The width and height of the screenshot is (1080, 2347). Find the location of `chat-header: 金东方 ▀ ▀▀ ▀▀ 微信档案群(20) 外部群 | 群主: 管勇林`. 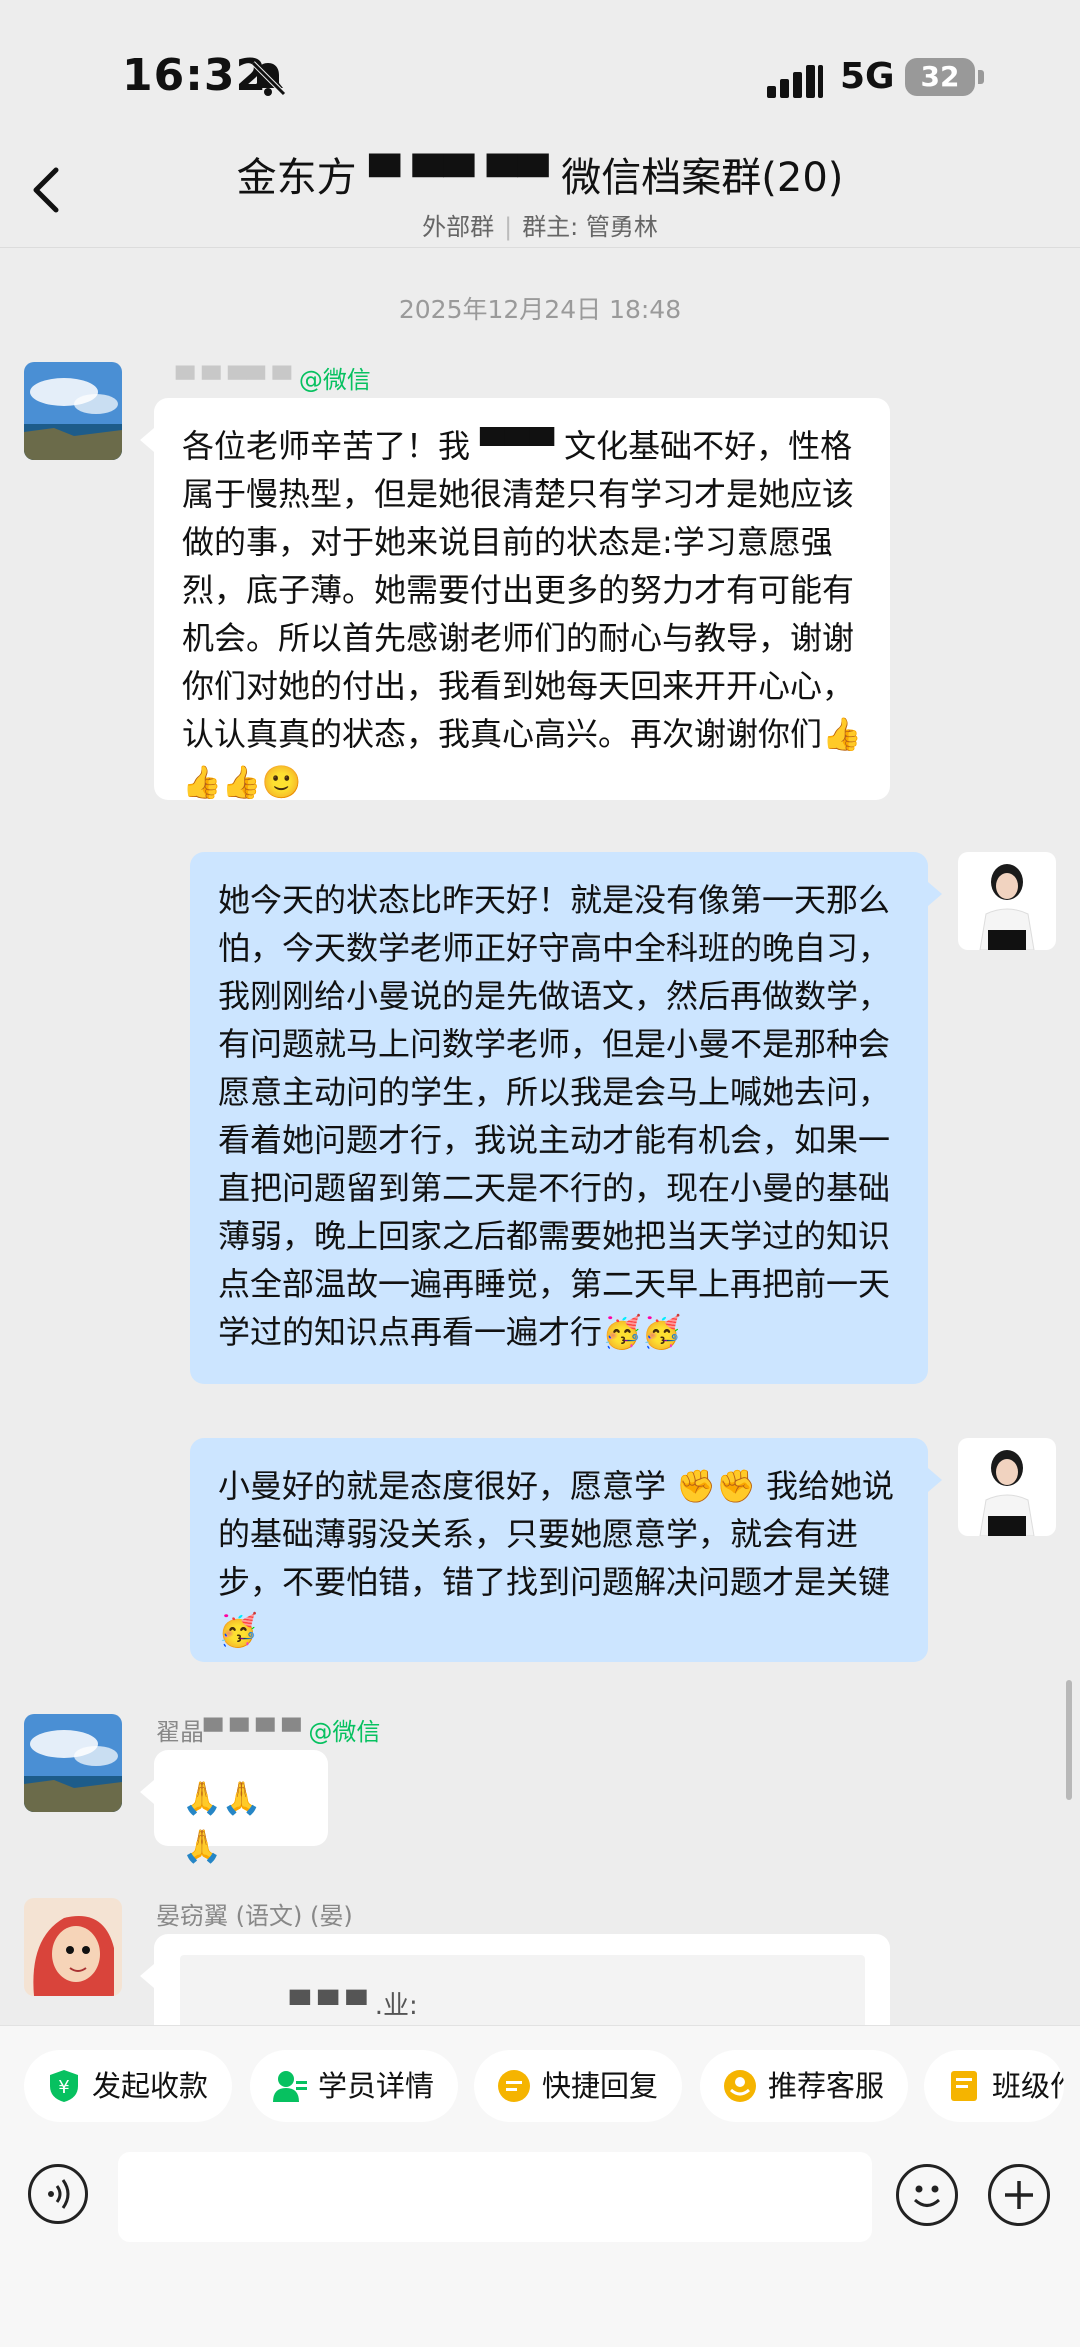

chat-header: 金东方 ▀ ▀▀ ▀▀ 微信档案群(20) 外部群 | 群主: 管勇林 is located at coordinates (540, 191).